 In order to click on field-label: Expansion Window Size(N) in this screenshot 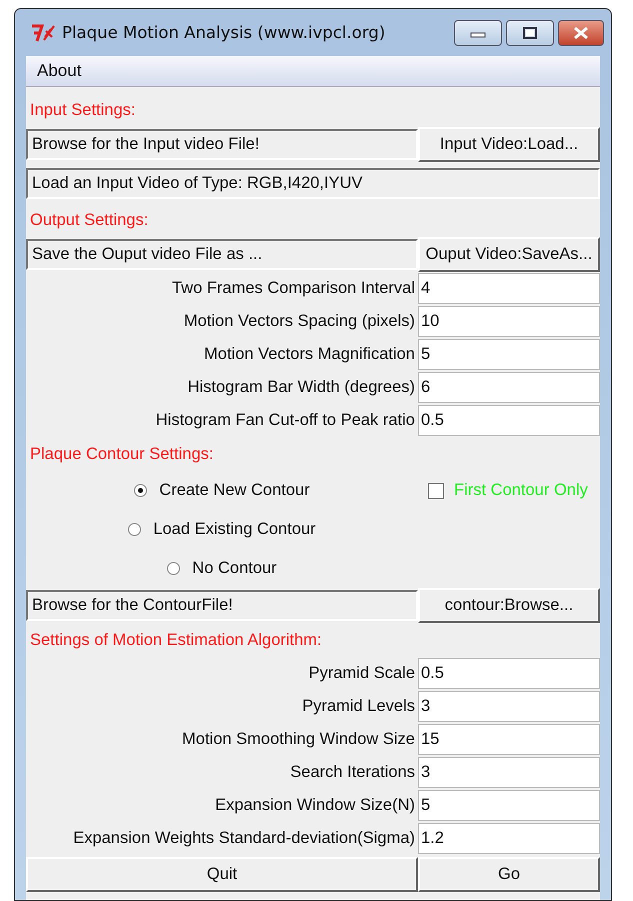, I will do `click(315, 805)`.